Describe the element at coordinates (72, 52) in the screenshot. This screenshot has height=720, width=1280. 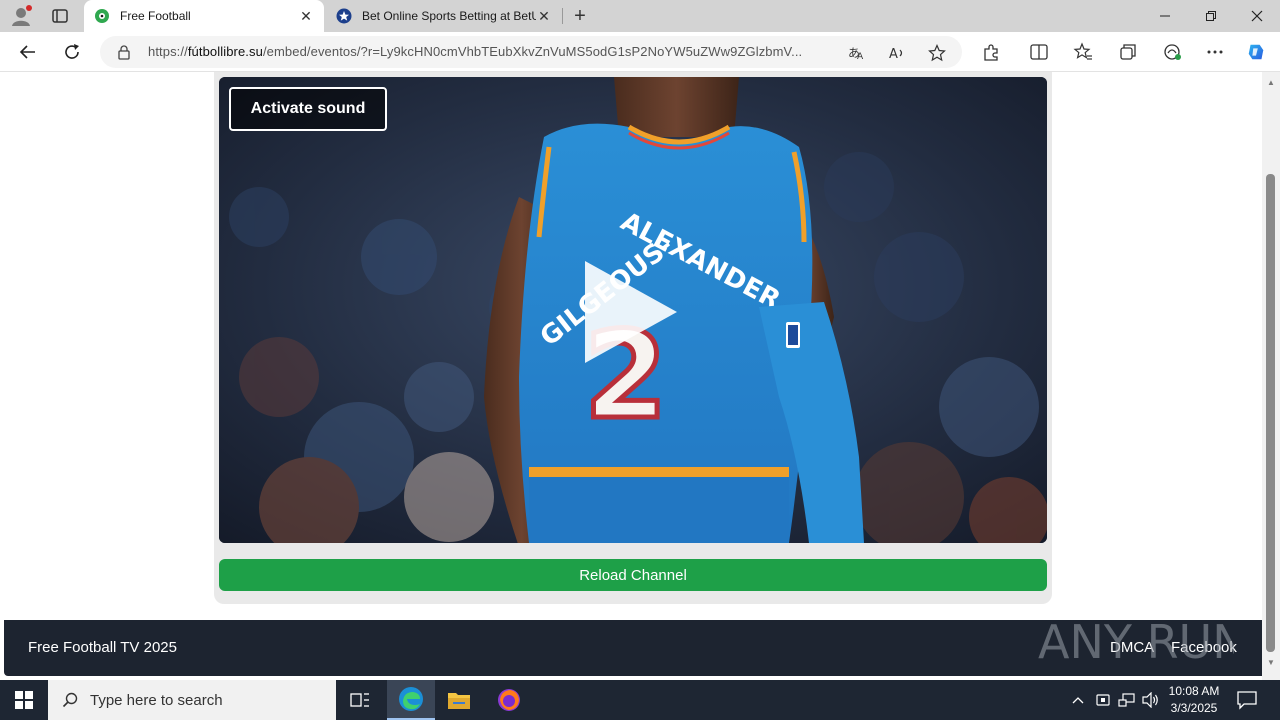
I see `refresh-icon` at that location.